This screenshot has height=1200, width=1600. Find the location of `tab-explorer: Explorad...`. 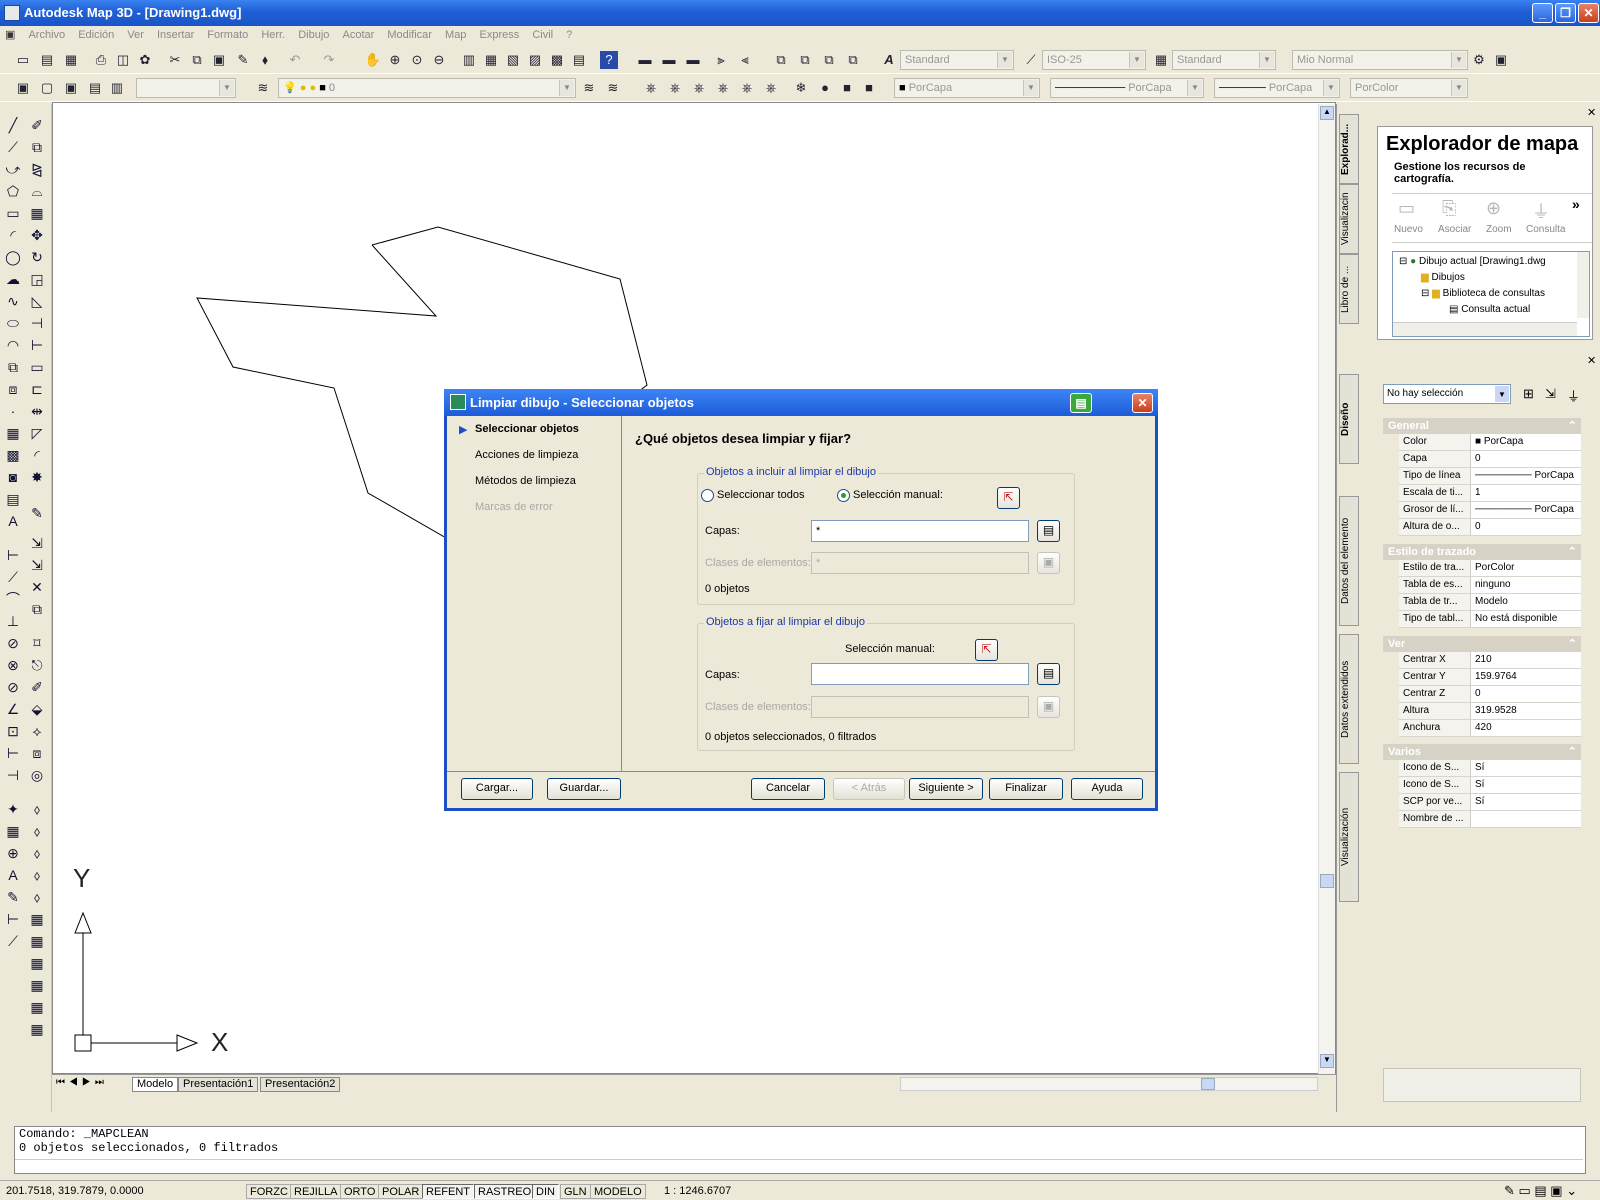

tab-explorer: Explorad... is located at coordinates (1349, 149).